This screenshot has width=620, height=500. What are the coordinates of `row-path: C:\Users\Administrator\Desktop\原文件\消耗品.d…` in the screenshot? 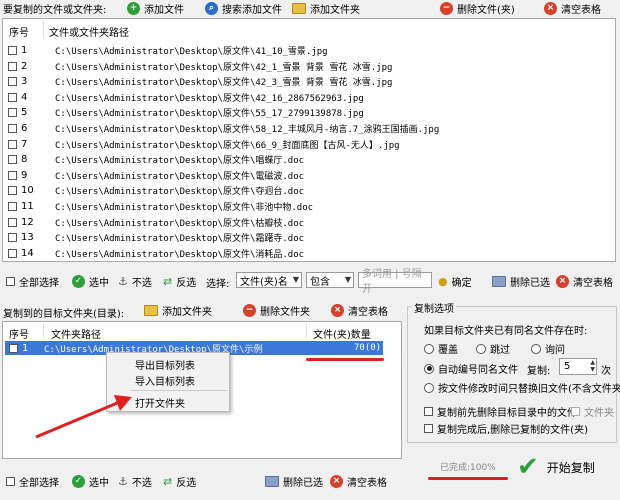 It's located at (180, 254).